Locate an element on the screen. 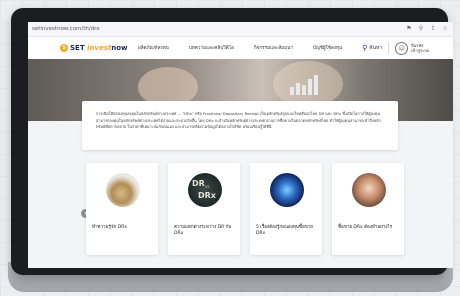 The image size is (460, 296). article-card: DR vs DRx ความแตกต่างระหว่าง DR กับ DRx is located at coordinates (204, 209).